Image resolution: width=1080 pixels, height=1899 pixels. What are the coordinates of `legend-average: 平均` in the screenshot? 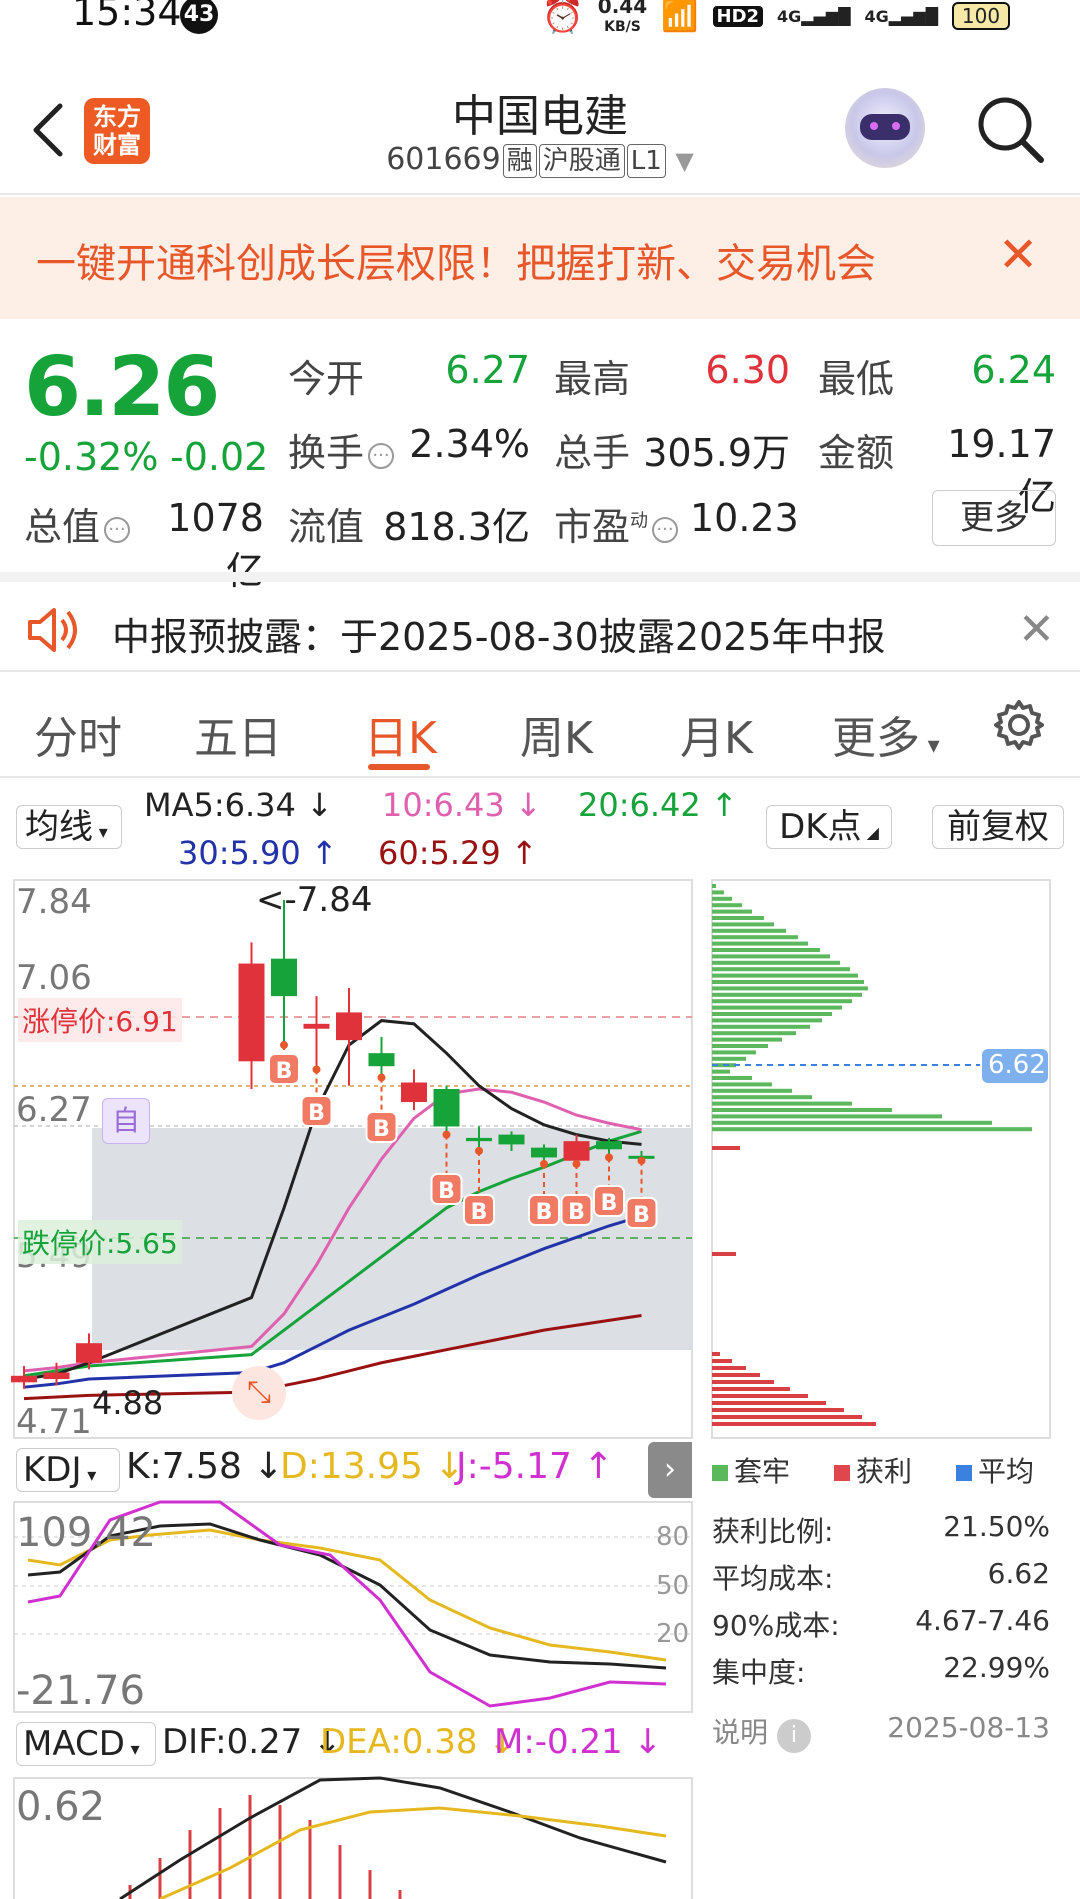 It's located at (995, 1470).